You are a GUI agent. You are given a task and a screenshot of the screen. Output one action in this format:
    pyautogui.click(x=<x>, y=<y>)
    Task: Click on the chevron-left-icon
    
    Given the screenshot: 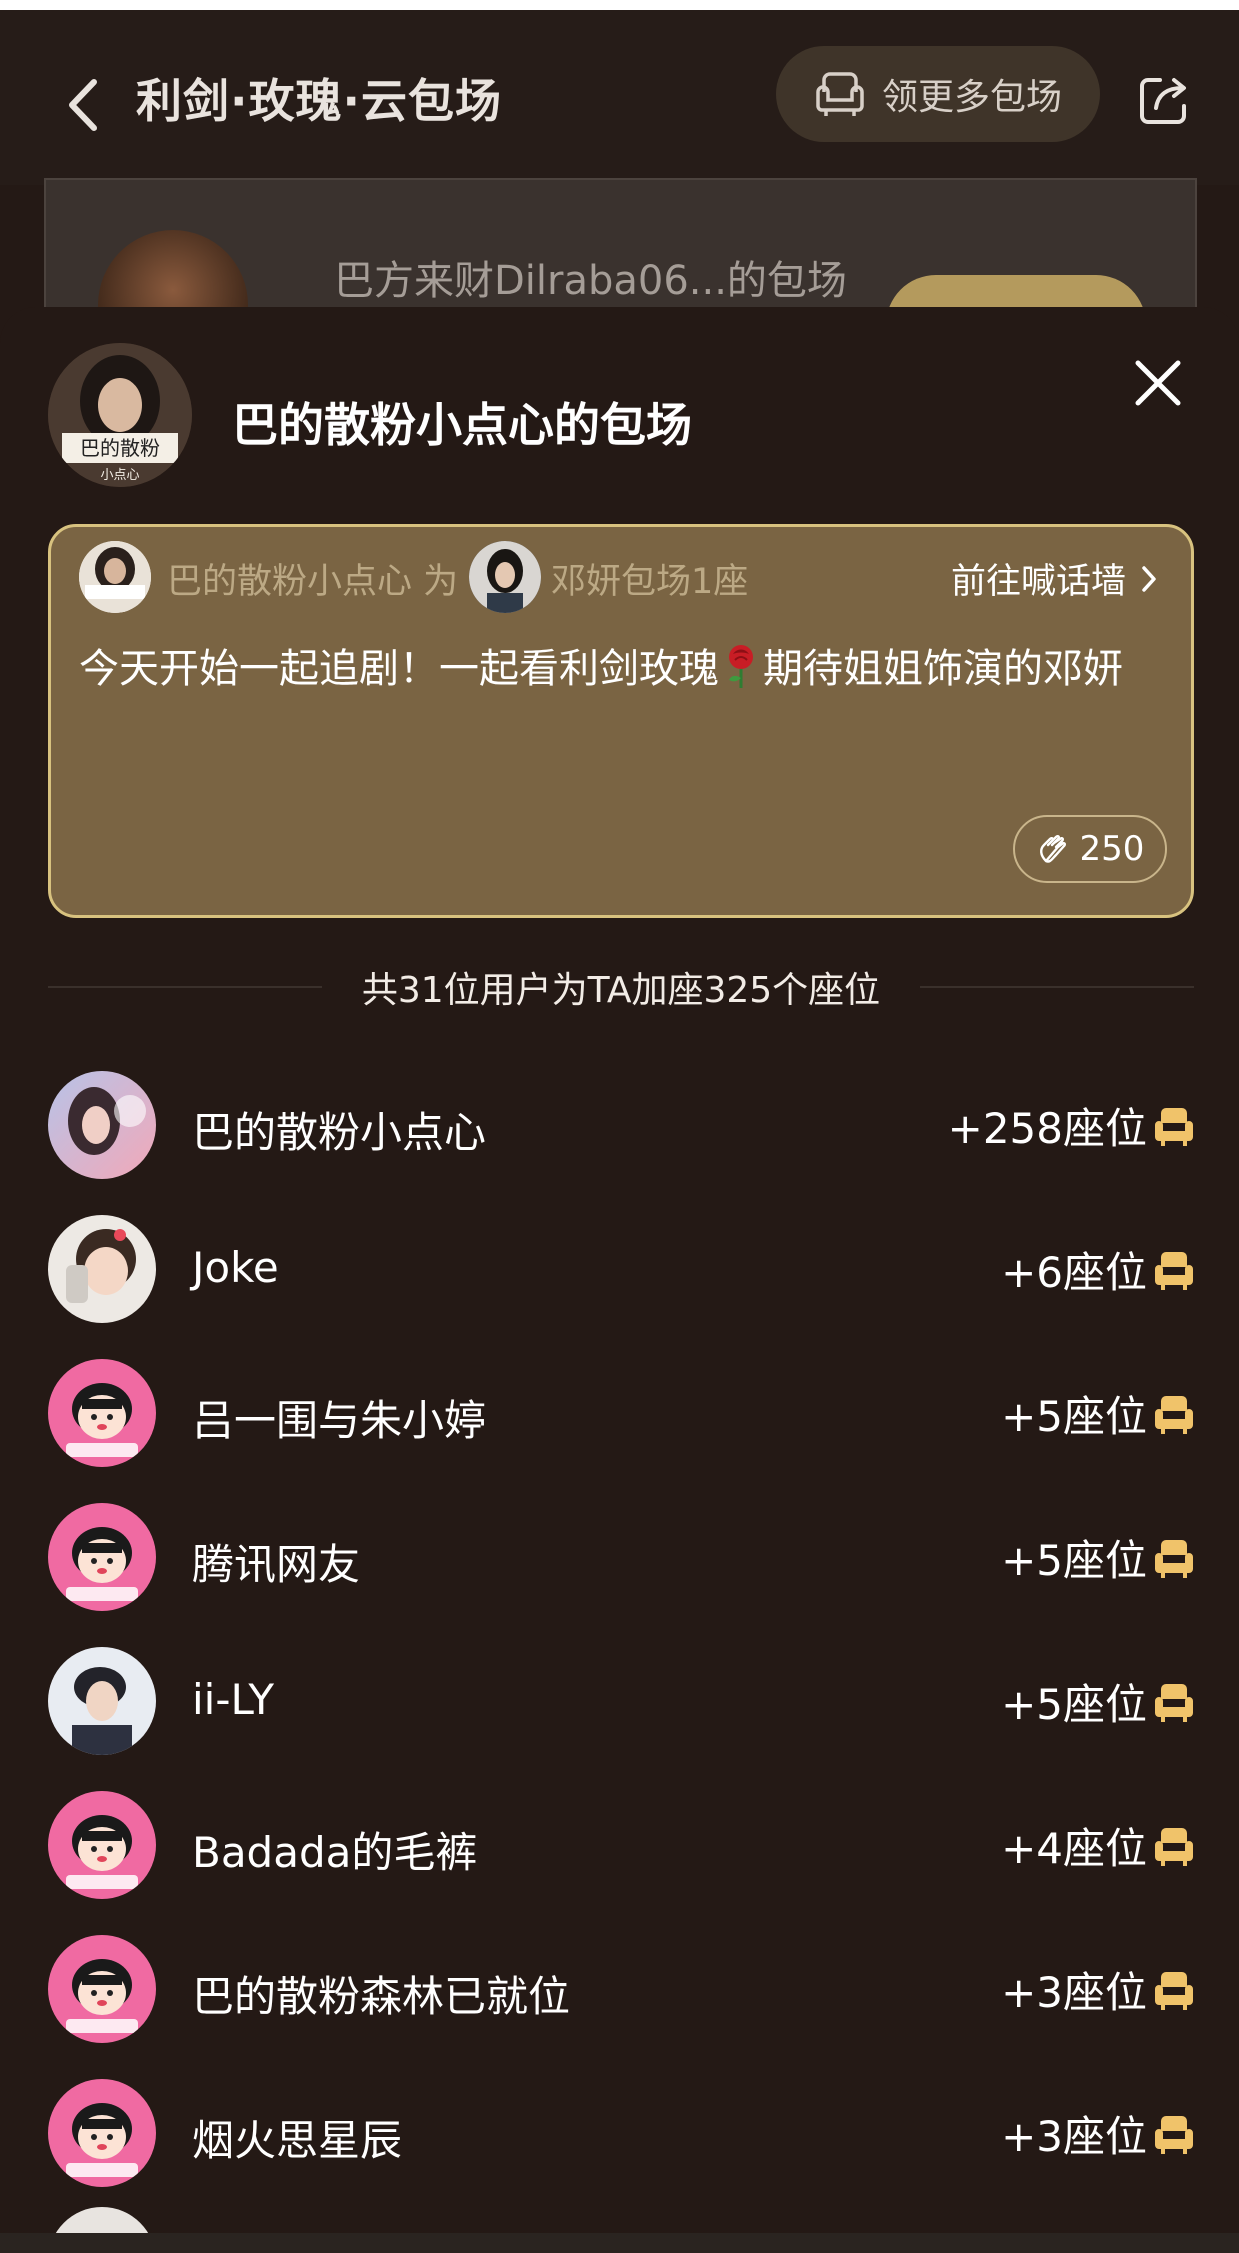 What is the action you would take?
    pyautogui.click(x=83, y=105)
    